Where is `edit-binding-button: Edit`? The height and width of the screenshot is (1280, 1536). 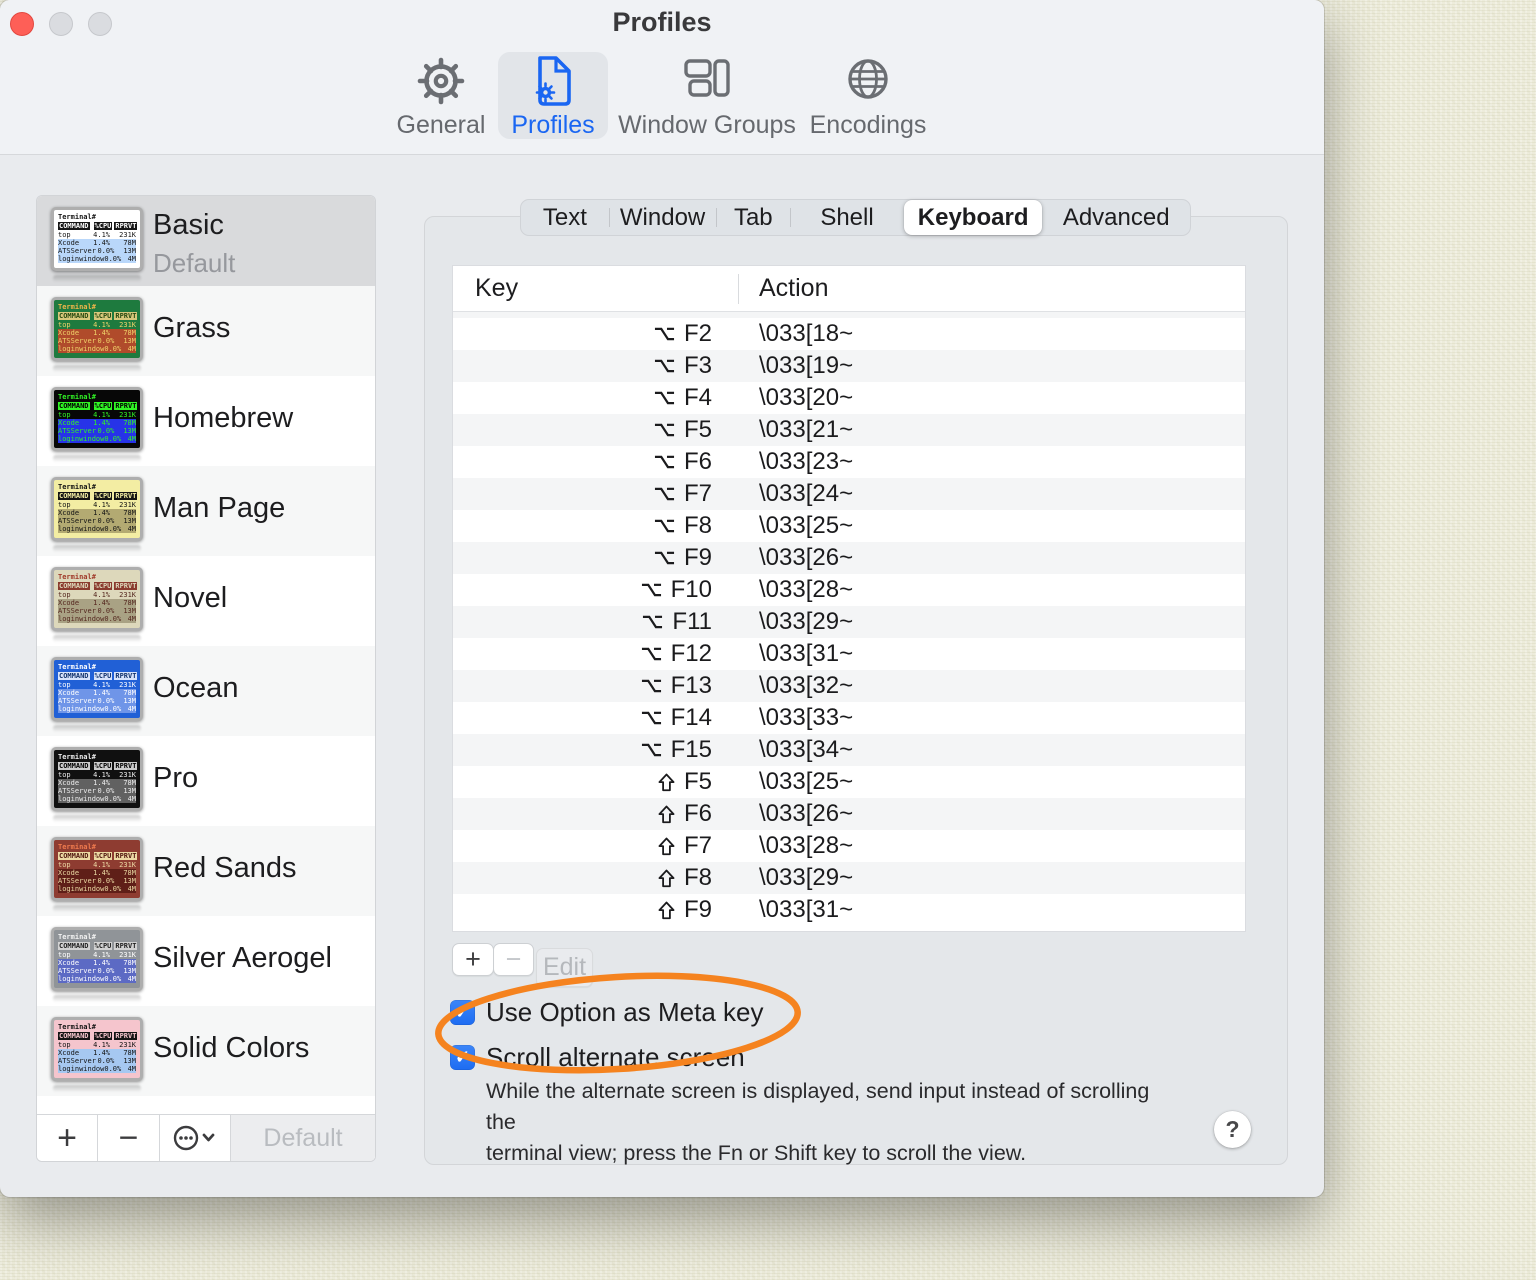 edit-binding-button: Edit is located at coordinates (564, 967).